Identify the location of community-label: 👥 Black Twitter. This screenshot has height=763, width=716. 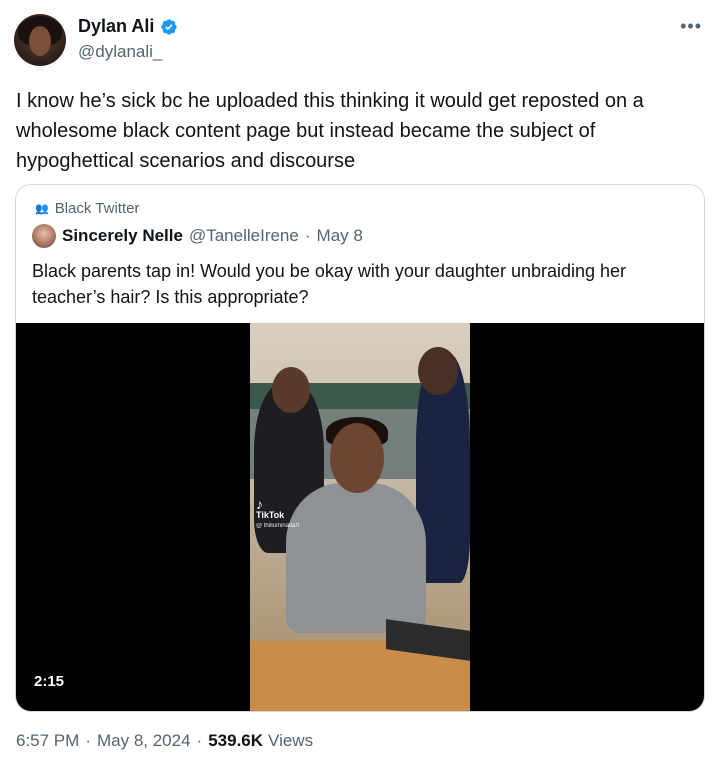
(87, 208).